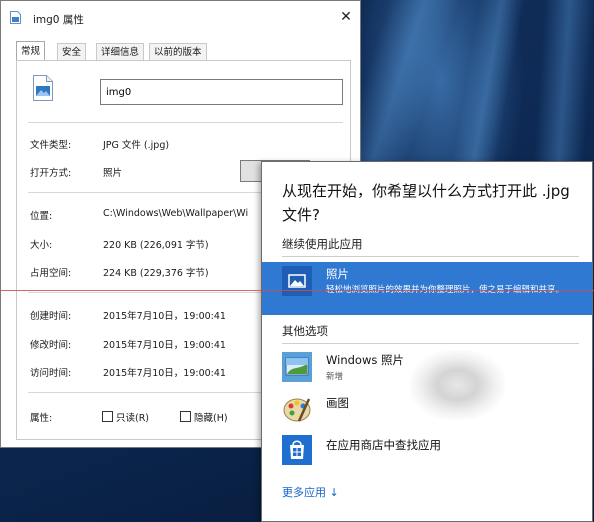 The image size is (594, 522). I want to click on location-label: 位置:, so click(41, 216).